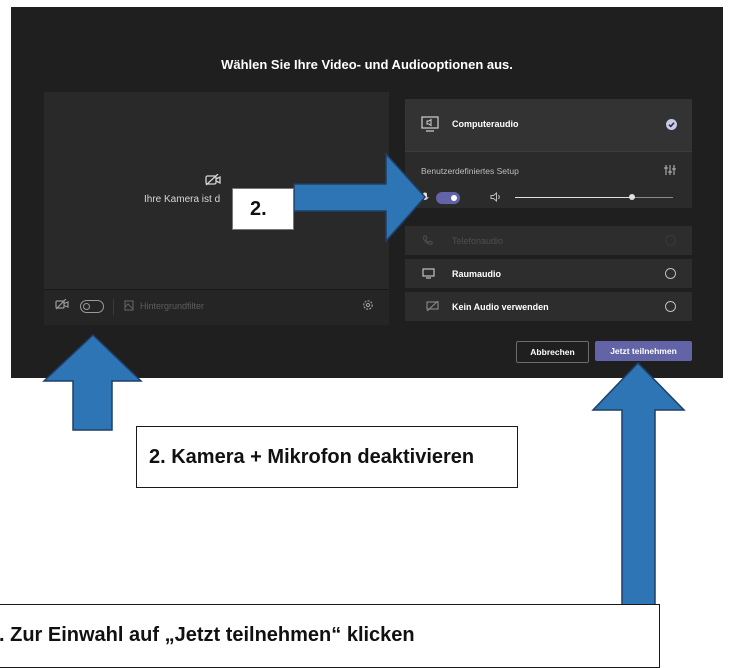 The width and height of the screenshot is (732, 668). Describe the element at coordinates (638, 483) in the screenshot. I see `arrow-up-to-join` at that location.